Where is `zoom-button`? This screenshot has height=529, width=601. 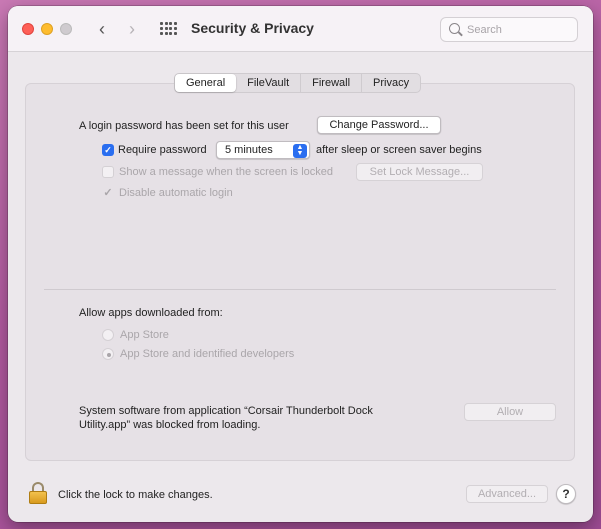 zoom-button is located at coordinates (66, 29).